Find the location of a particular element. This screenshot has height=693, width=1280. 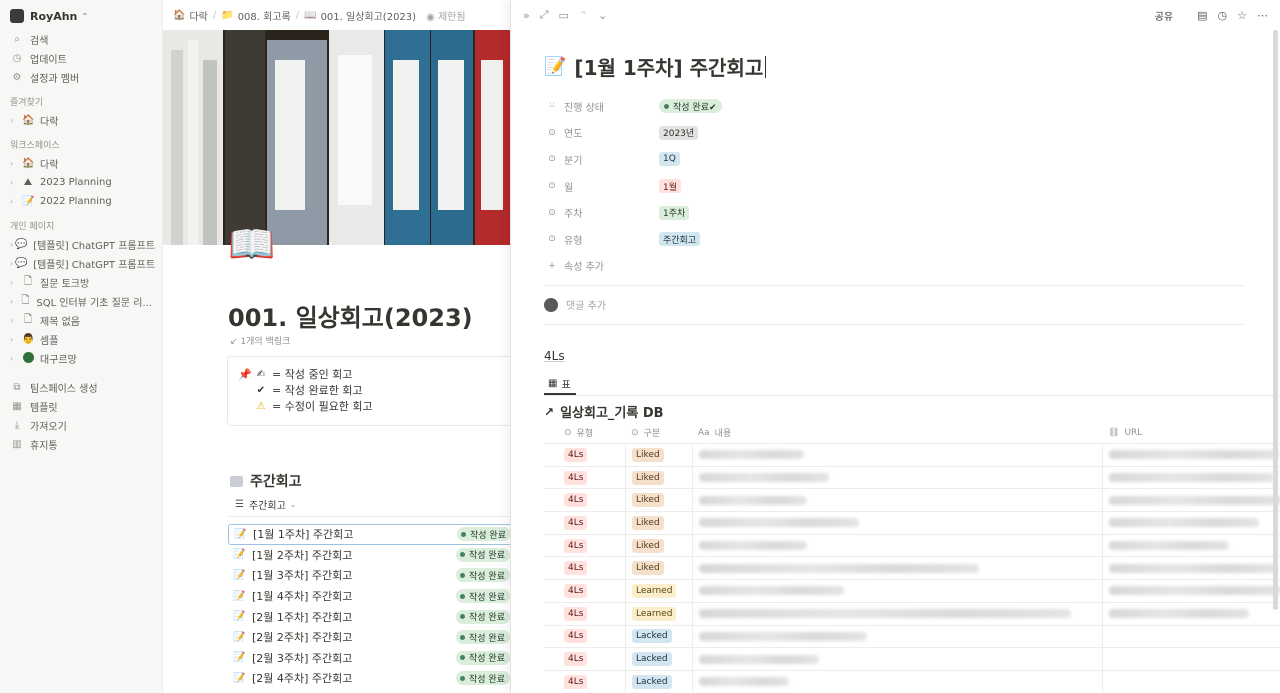

scrollbar is located at coordinates (1275, 320).